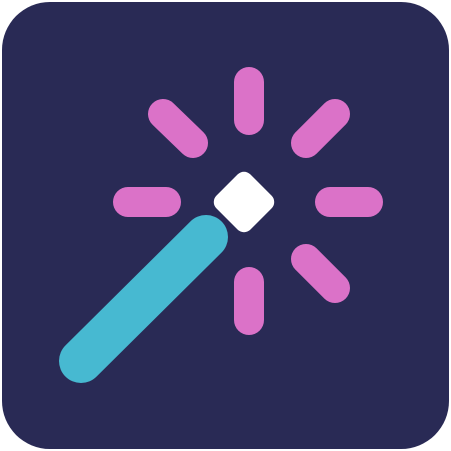  I want to click on sparkle-ray-top-right, so click(320, 128).